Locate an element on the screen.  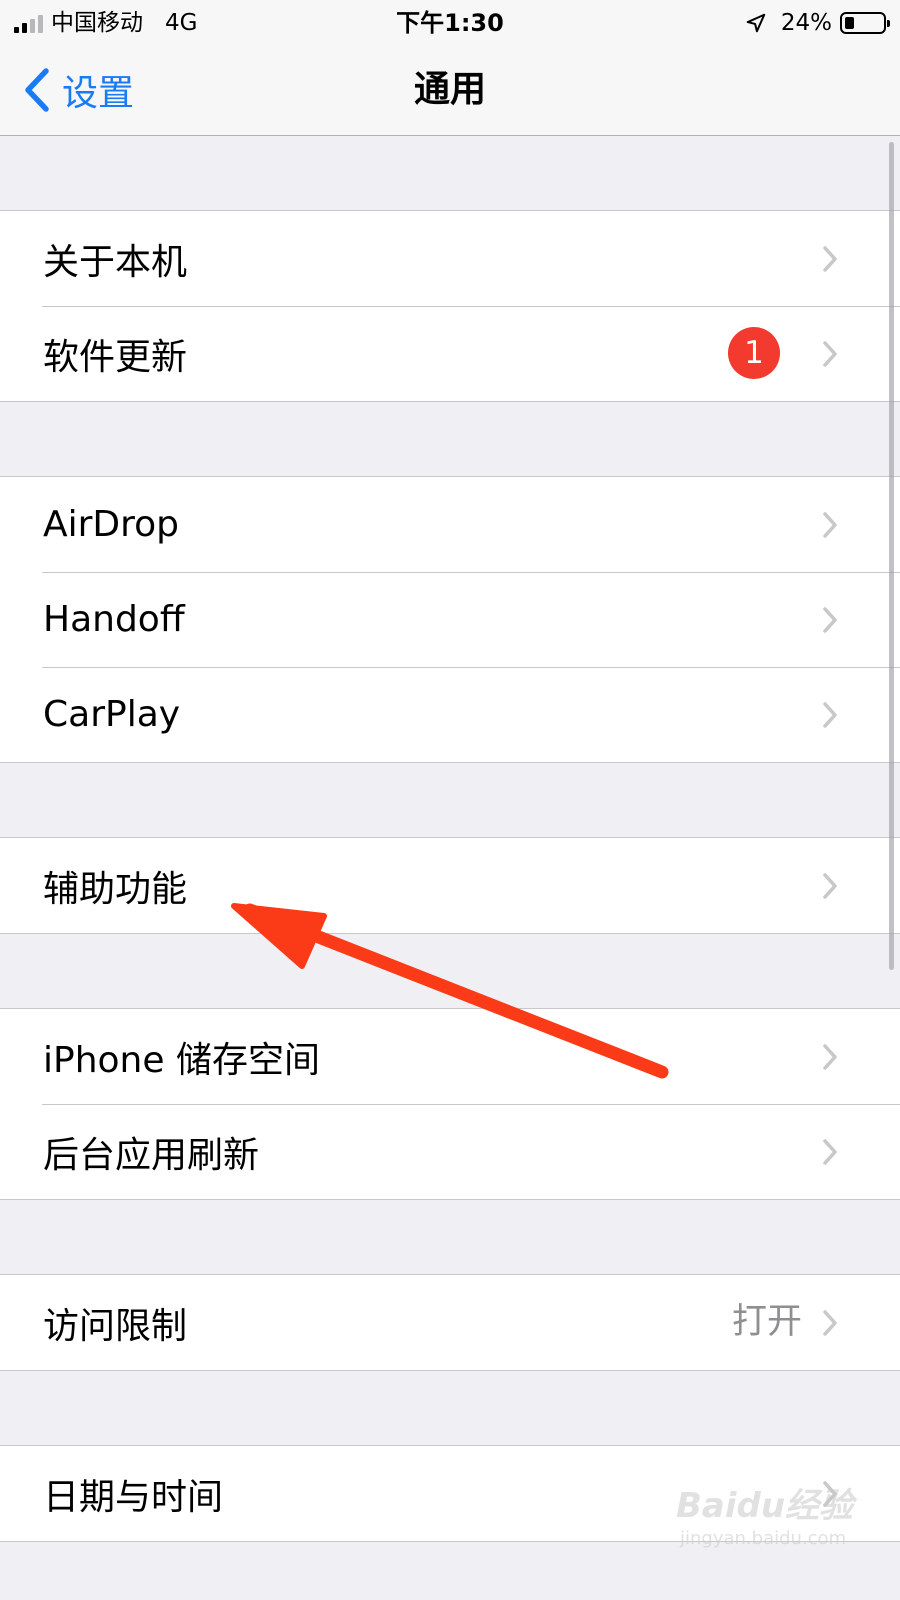
carplay-row: CarPlay is located at coordinates (450, 714).